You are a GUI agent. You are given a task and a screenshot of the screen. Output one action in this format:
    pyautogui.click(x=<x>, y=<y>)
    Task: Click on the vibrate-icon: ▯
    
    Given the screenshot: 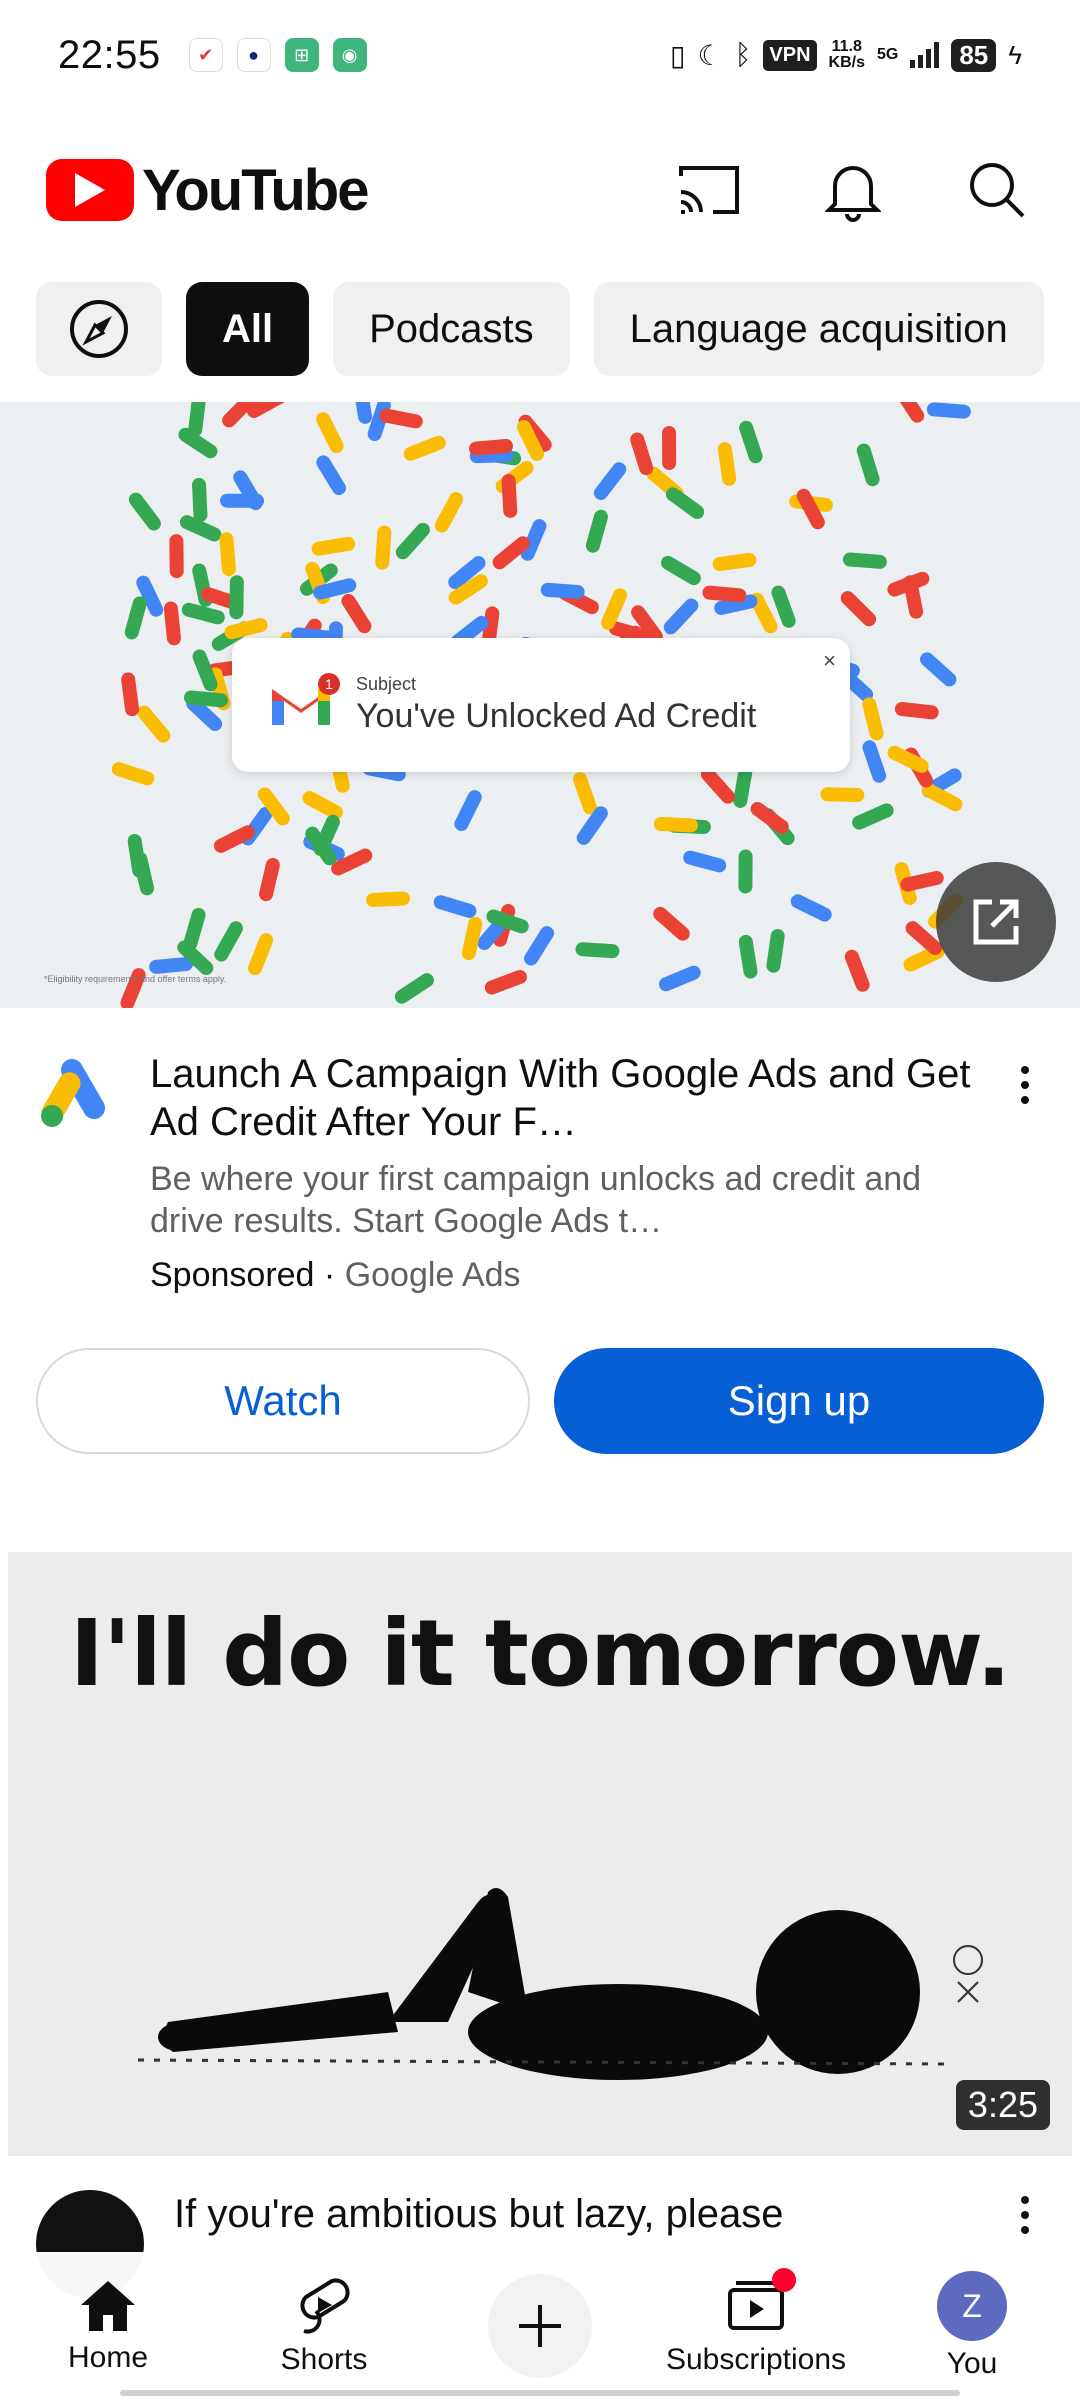 What is the action you would take?
    pyautogui.click(x=678, y=55)
    